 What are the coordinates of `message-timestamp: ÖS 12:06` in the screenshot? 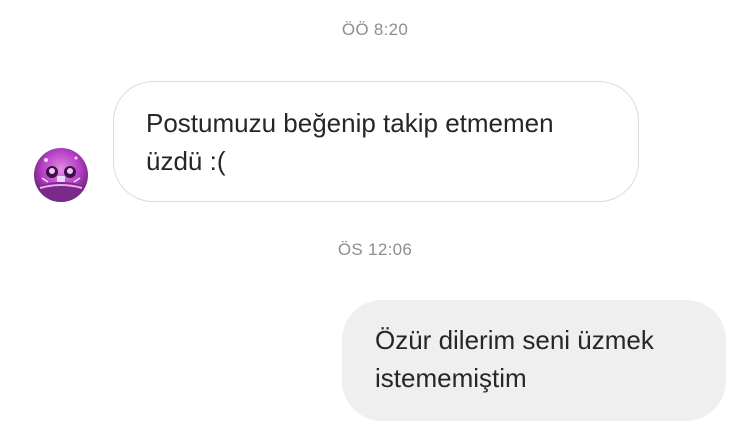 It's located at (375, 249).